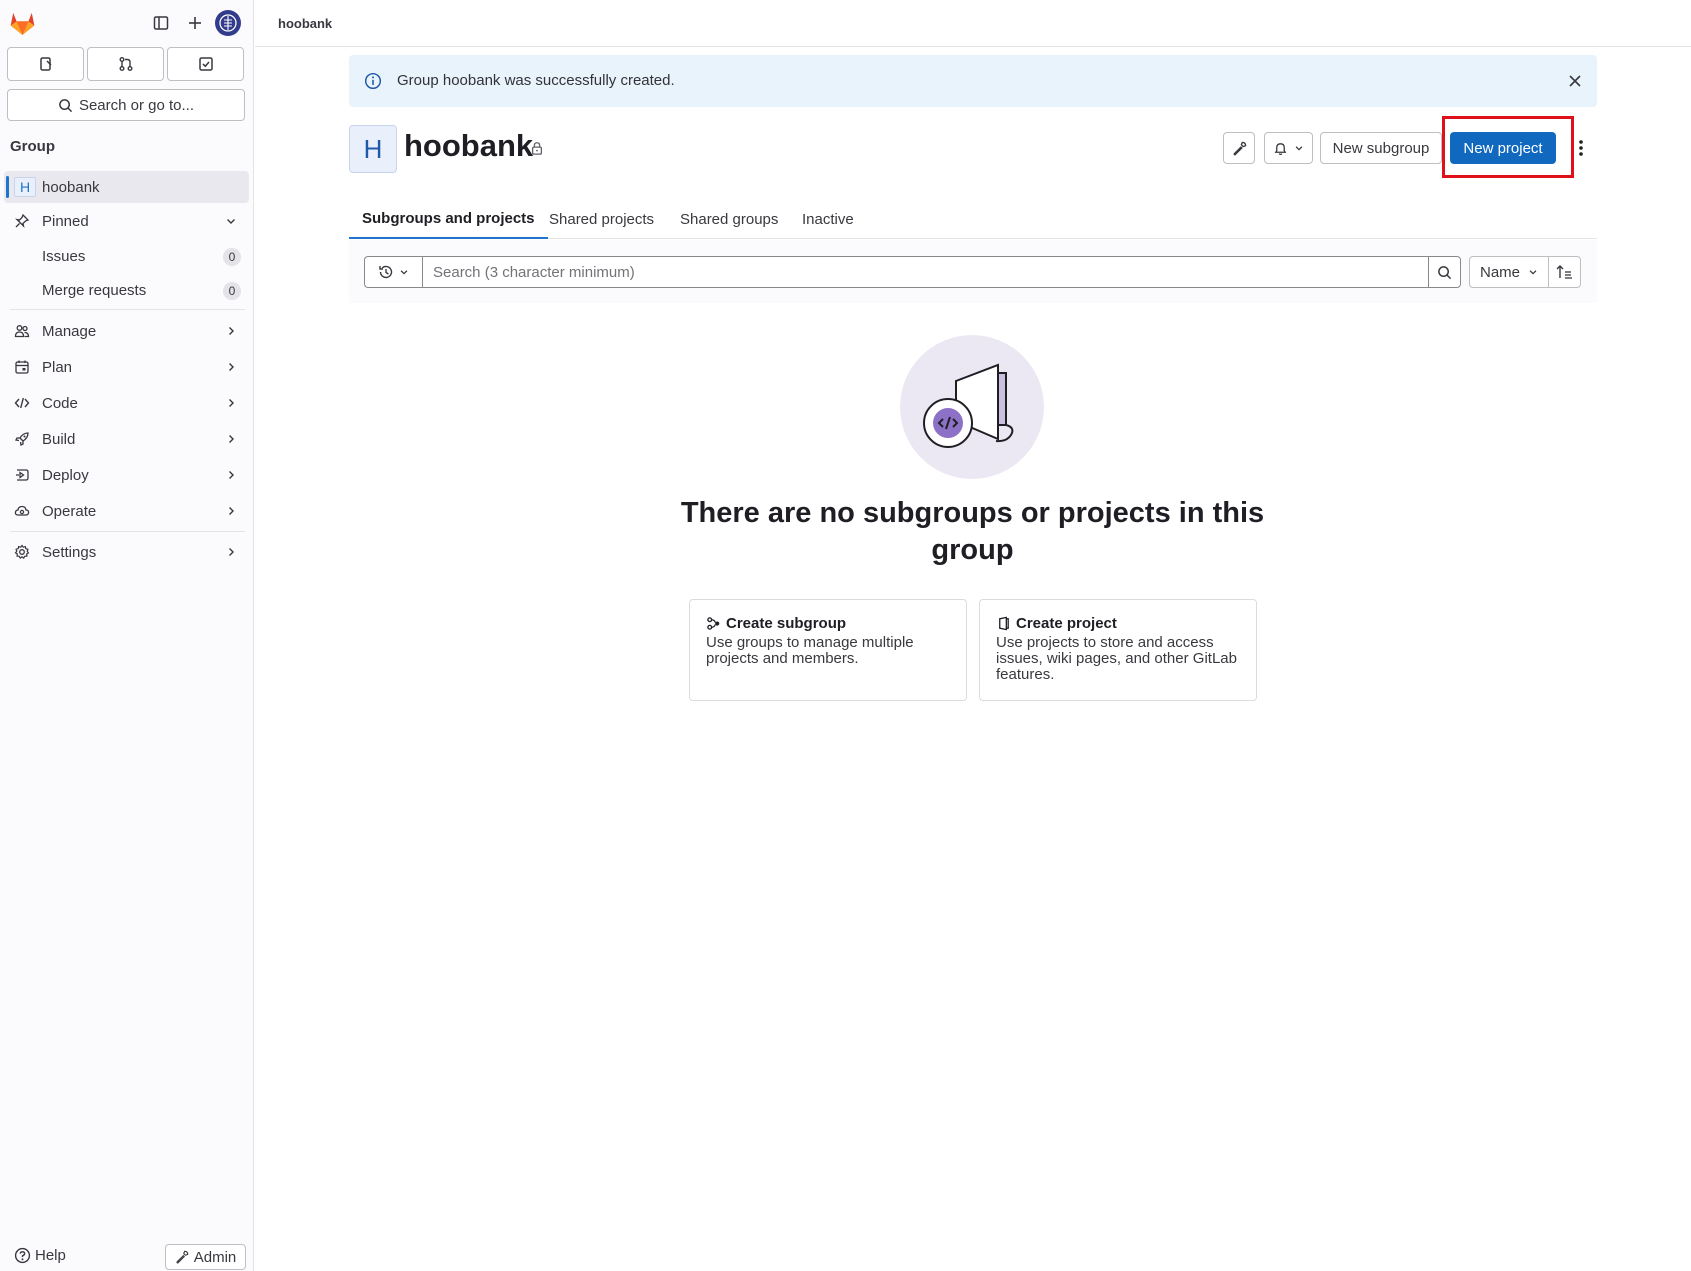  I want to click on lock-icon, so click(537, 148).